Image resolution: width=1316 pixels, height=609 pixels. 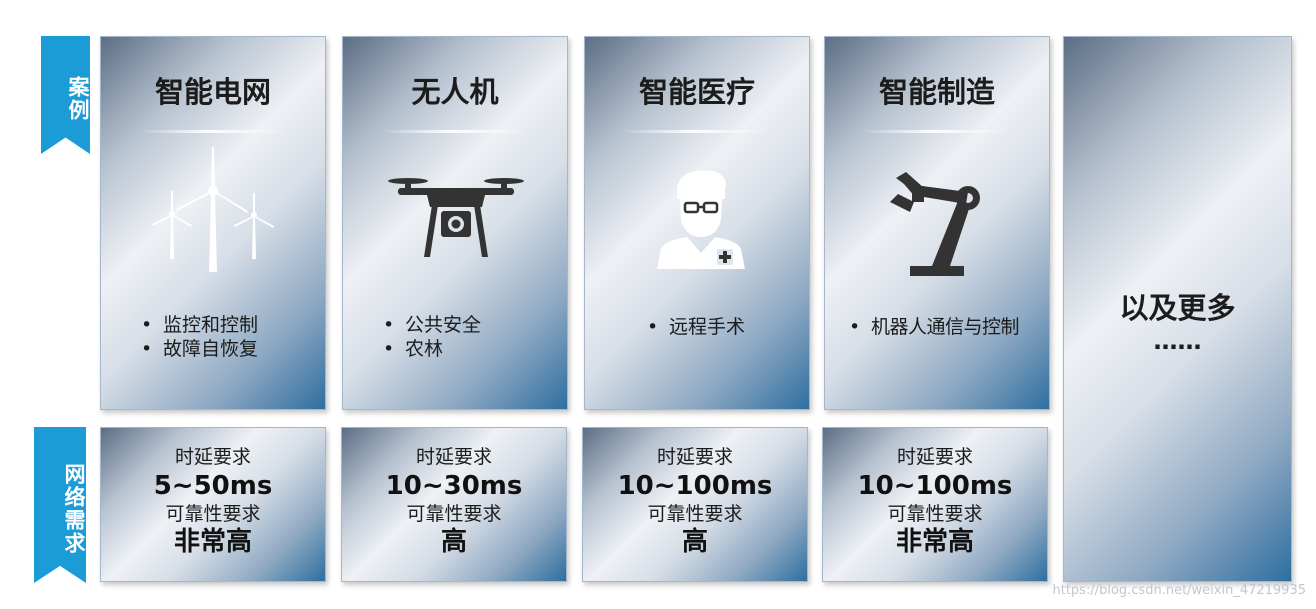 I want to click on case-bullets: 公共安全 农林, so click(x=432, y=337).